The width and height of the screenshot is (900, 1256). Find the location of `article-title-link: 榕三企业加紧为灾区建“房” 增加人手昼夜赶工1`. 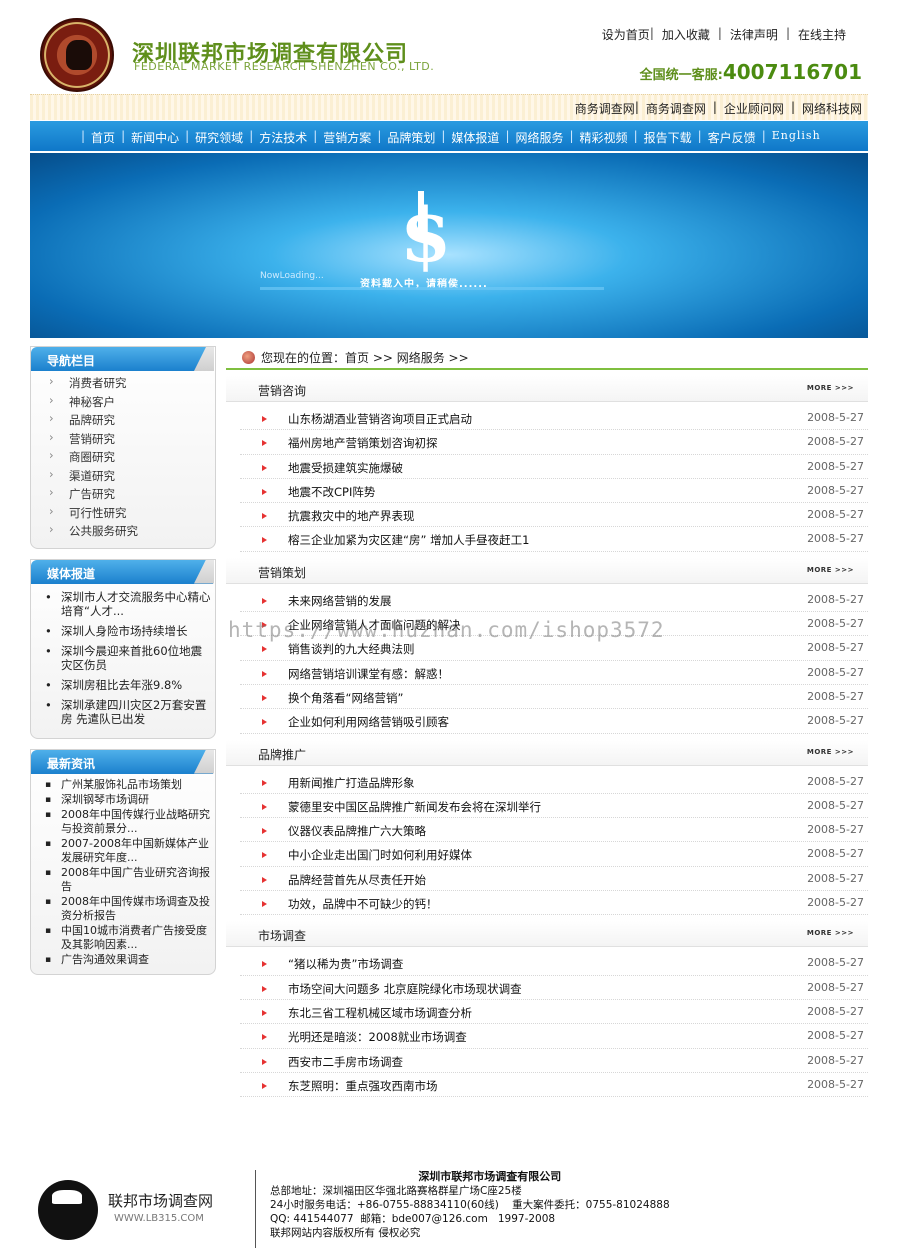

article-title-link: 榕三企业加紧为灾区建“房” 增加人手昼夜赶工1 is located at coordinates (408, 540).